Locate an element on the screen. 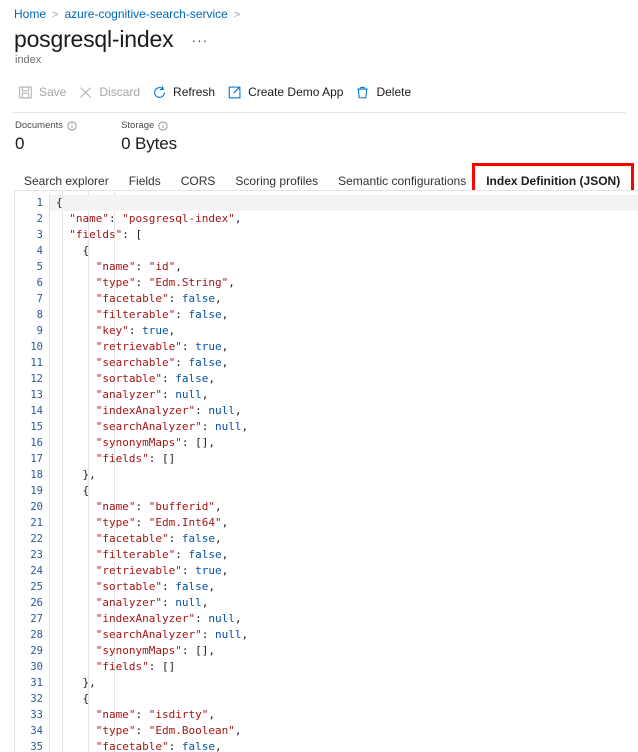  line-number: 20 is located at coordinates (36, 507).